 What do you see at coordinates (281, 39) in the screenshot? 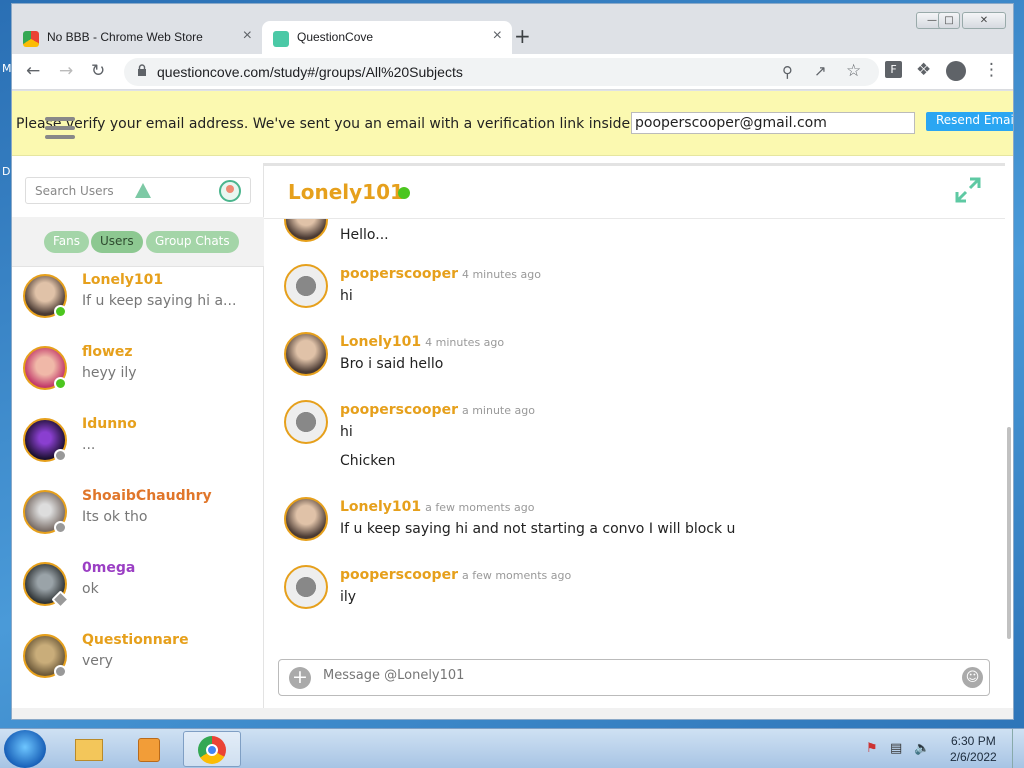
I see `questioncove-favicon-icon` at bounding box center [281, 39].